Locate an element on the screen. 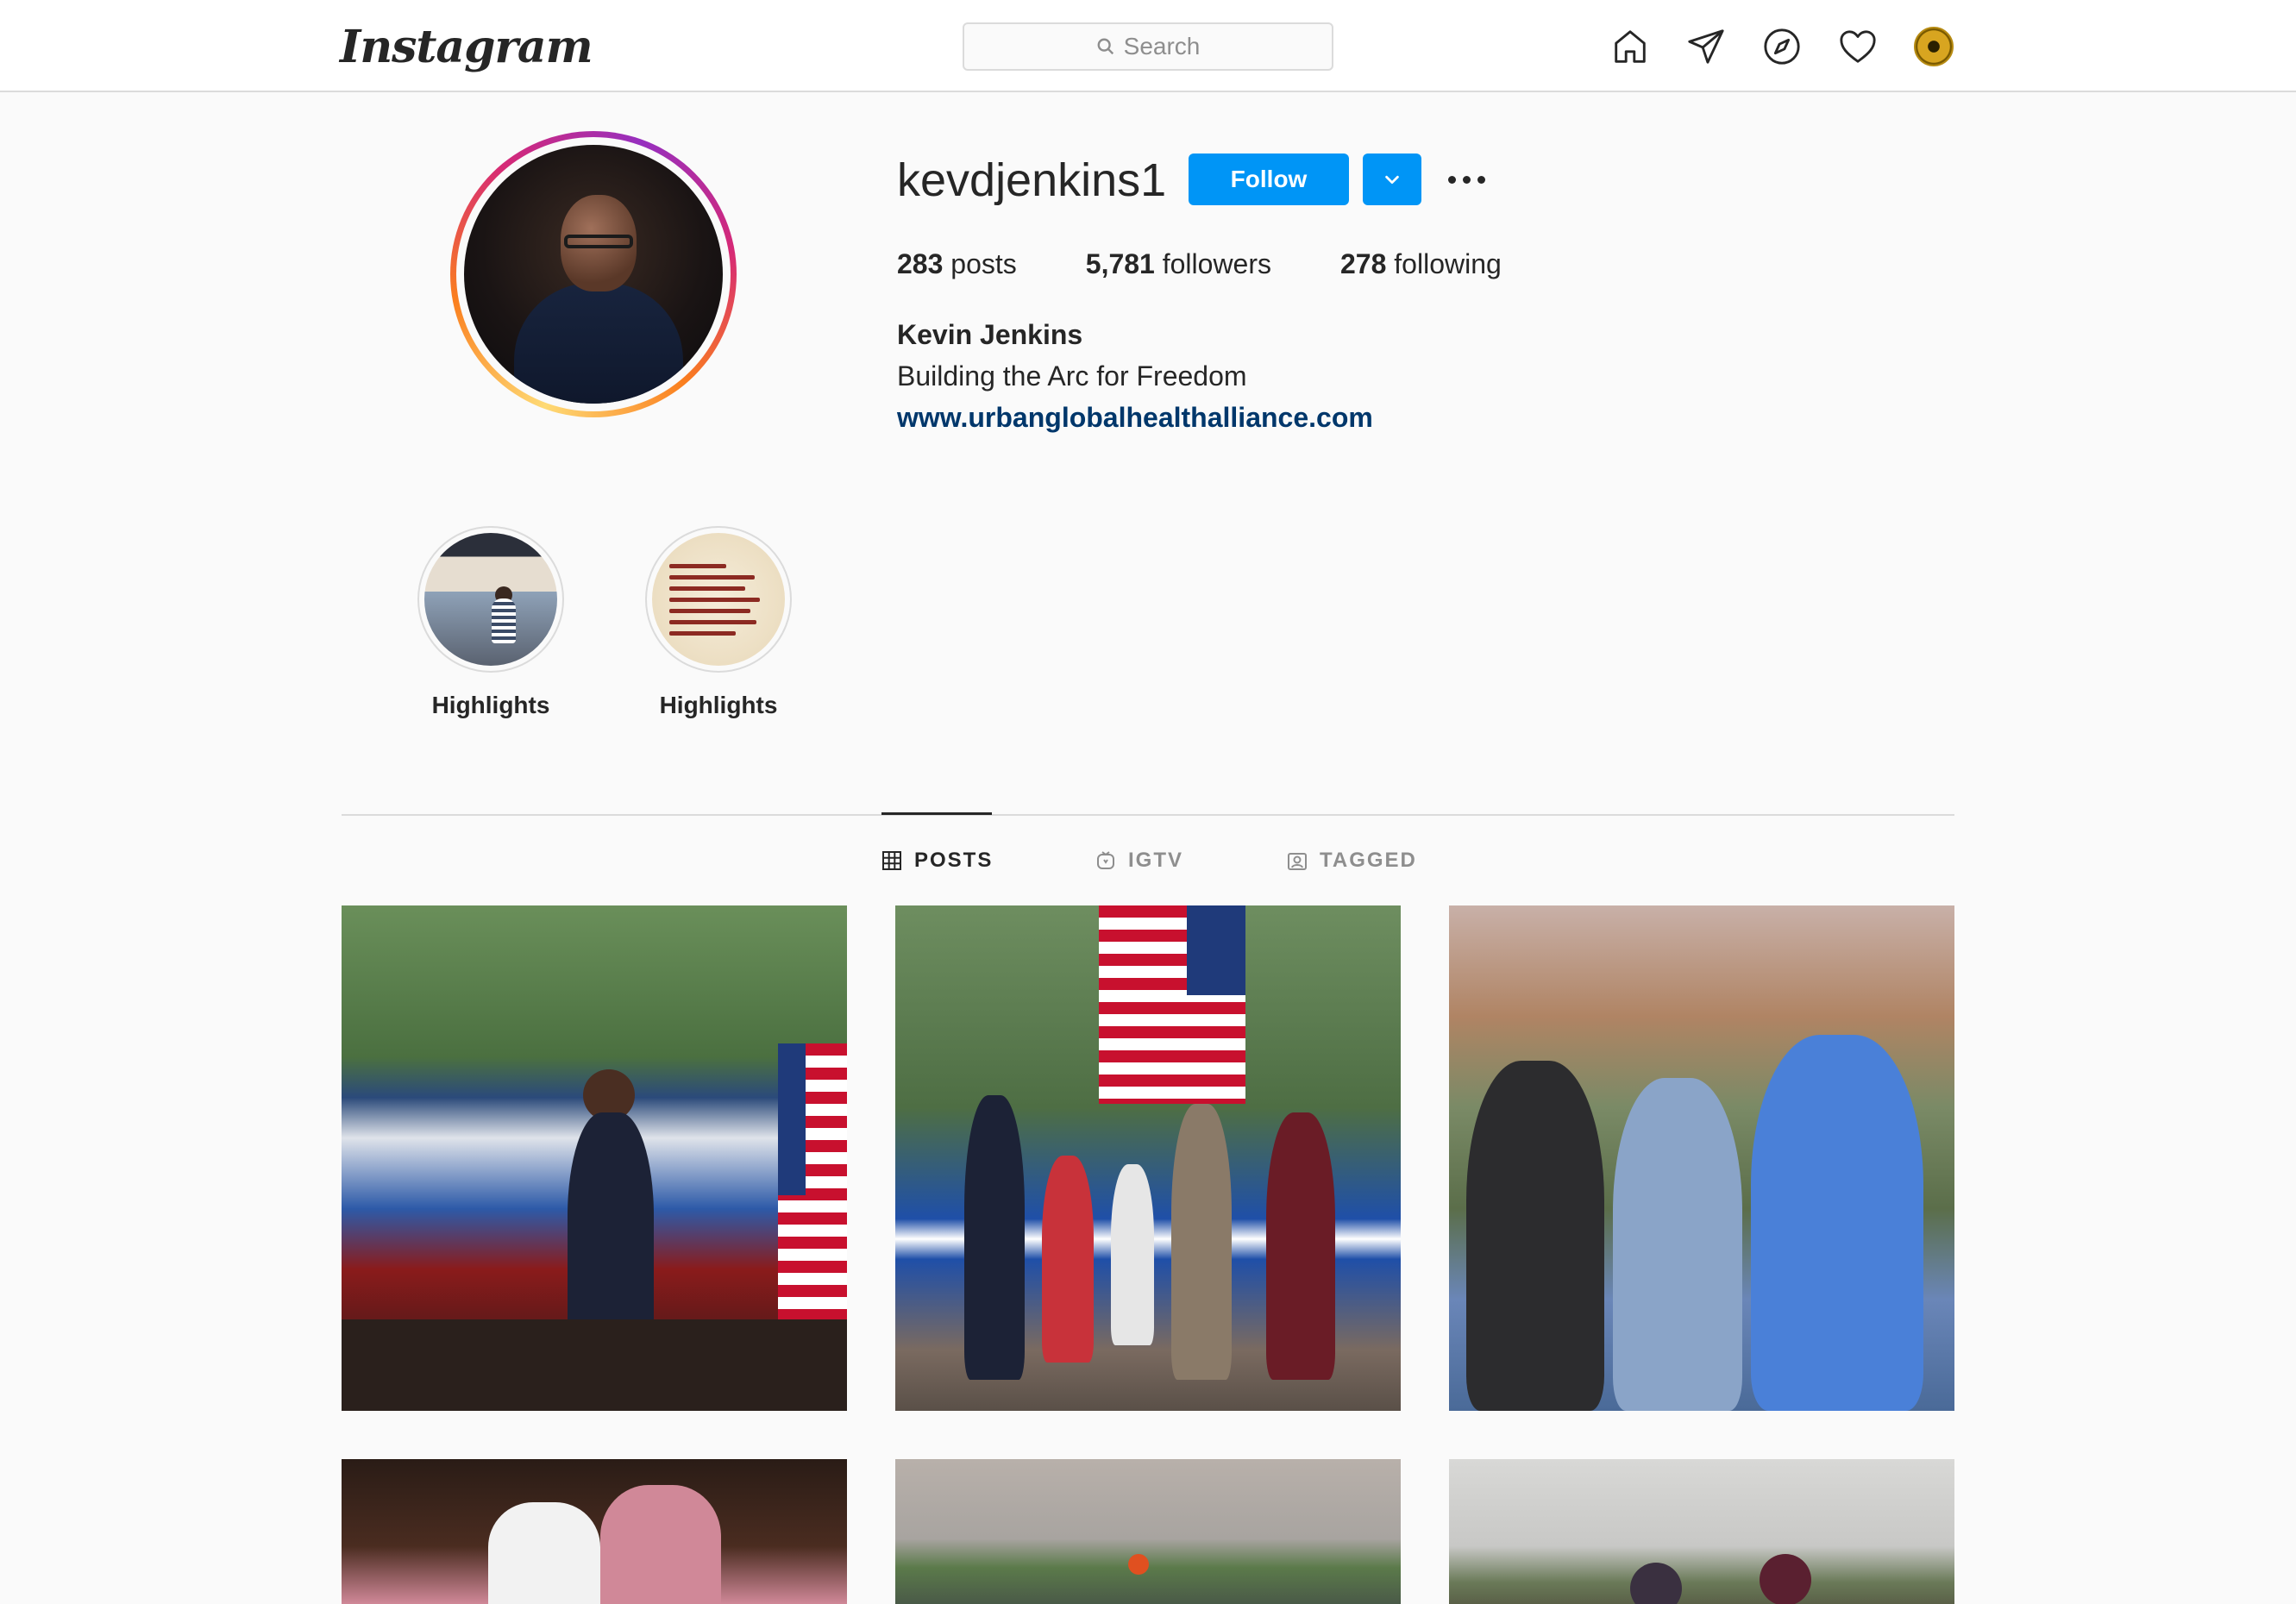 The height and width of the screenshot is (1604, 2296). tab-igtv: IGTV is located at coordinates (1139, 861).